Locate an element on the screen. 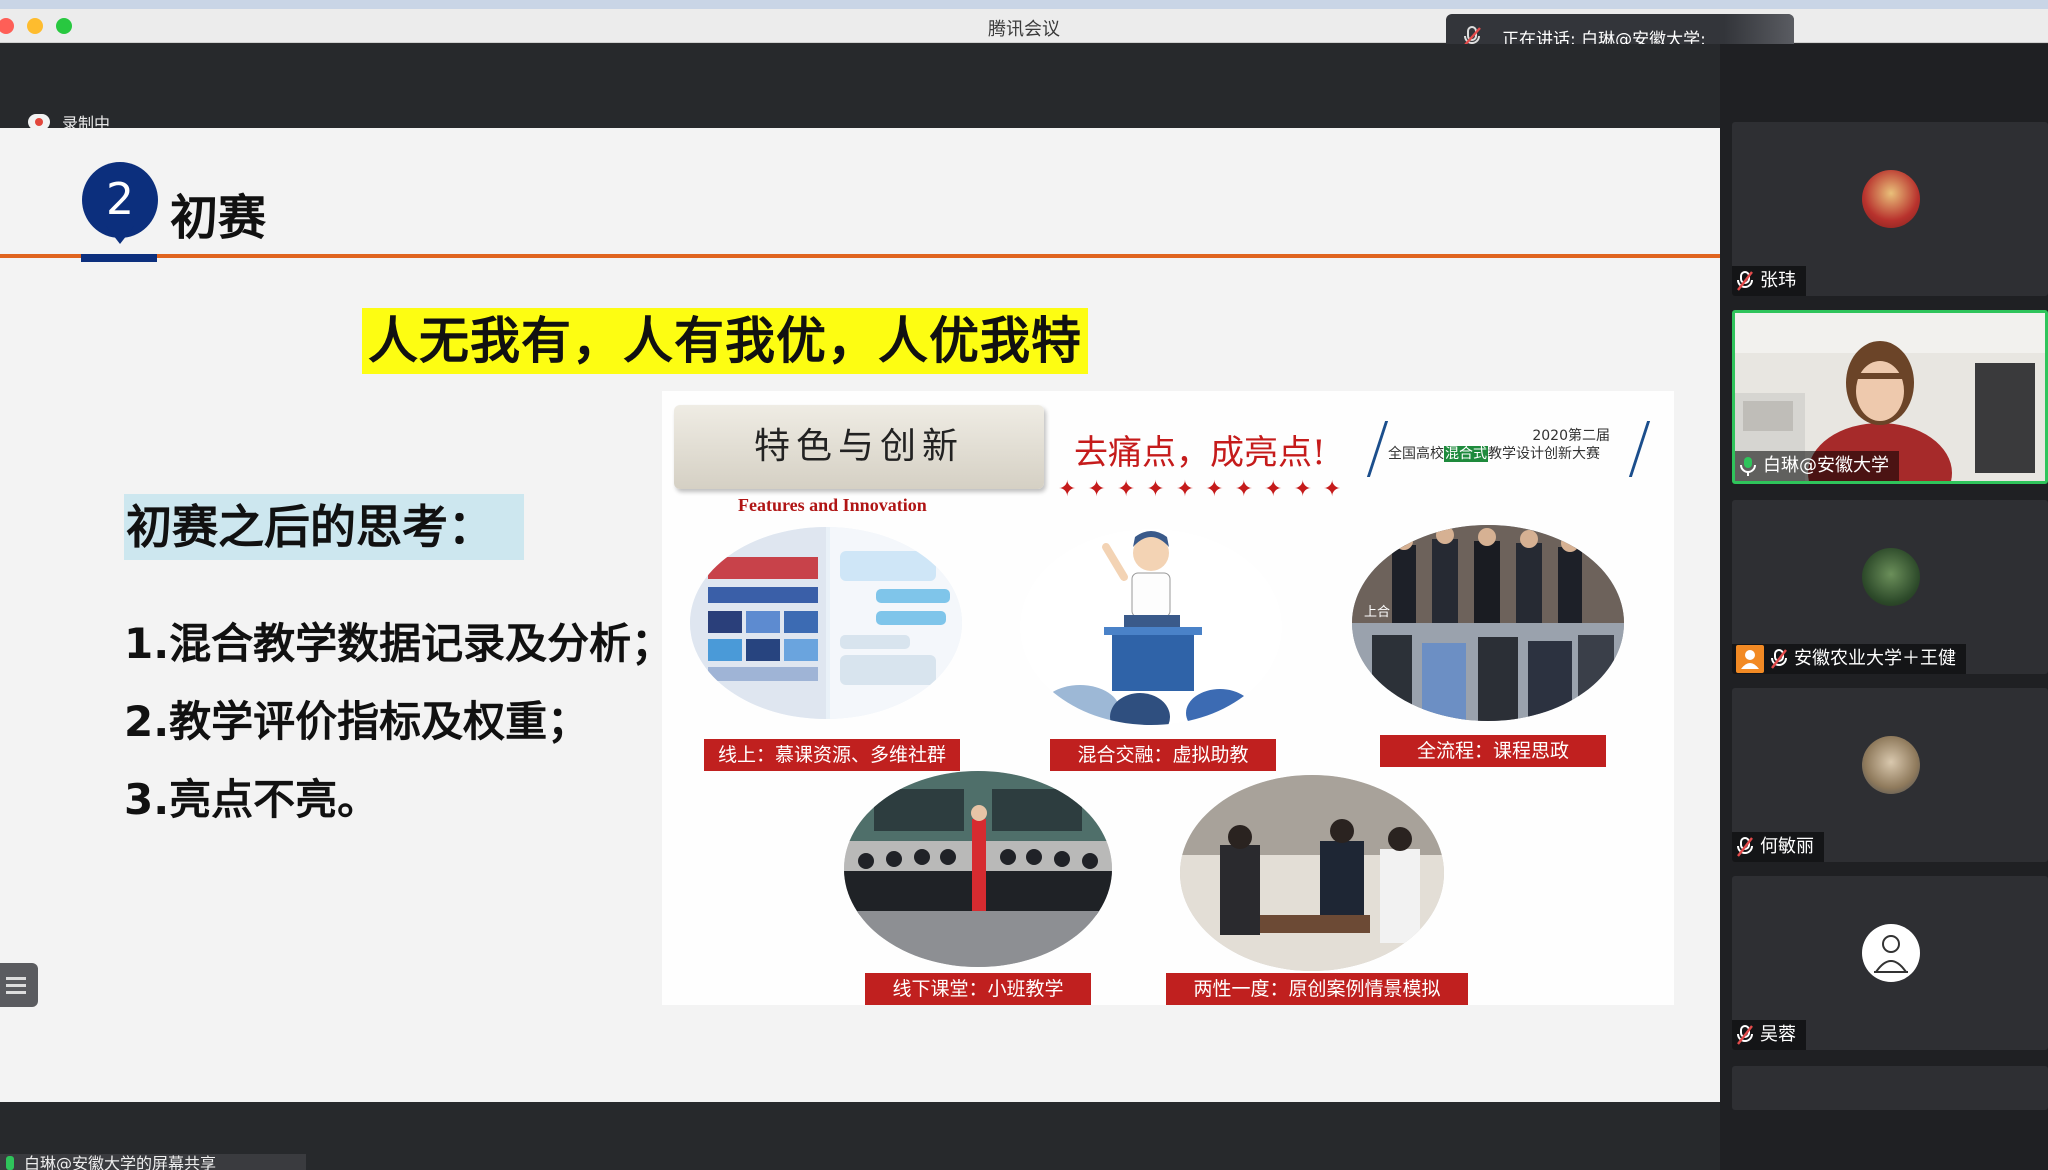 The height and width of the screenshot is (1170, 2048). participant-name-tag: 白琳@安徽大学 is located at coordinates (1817, 466).